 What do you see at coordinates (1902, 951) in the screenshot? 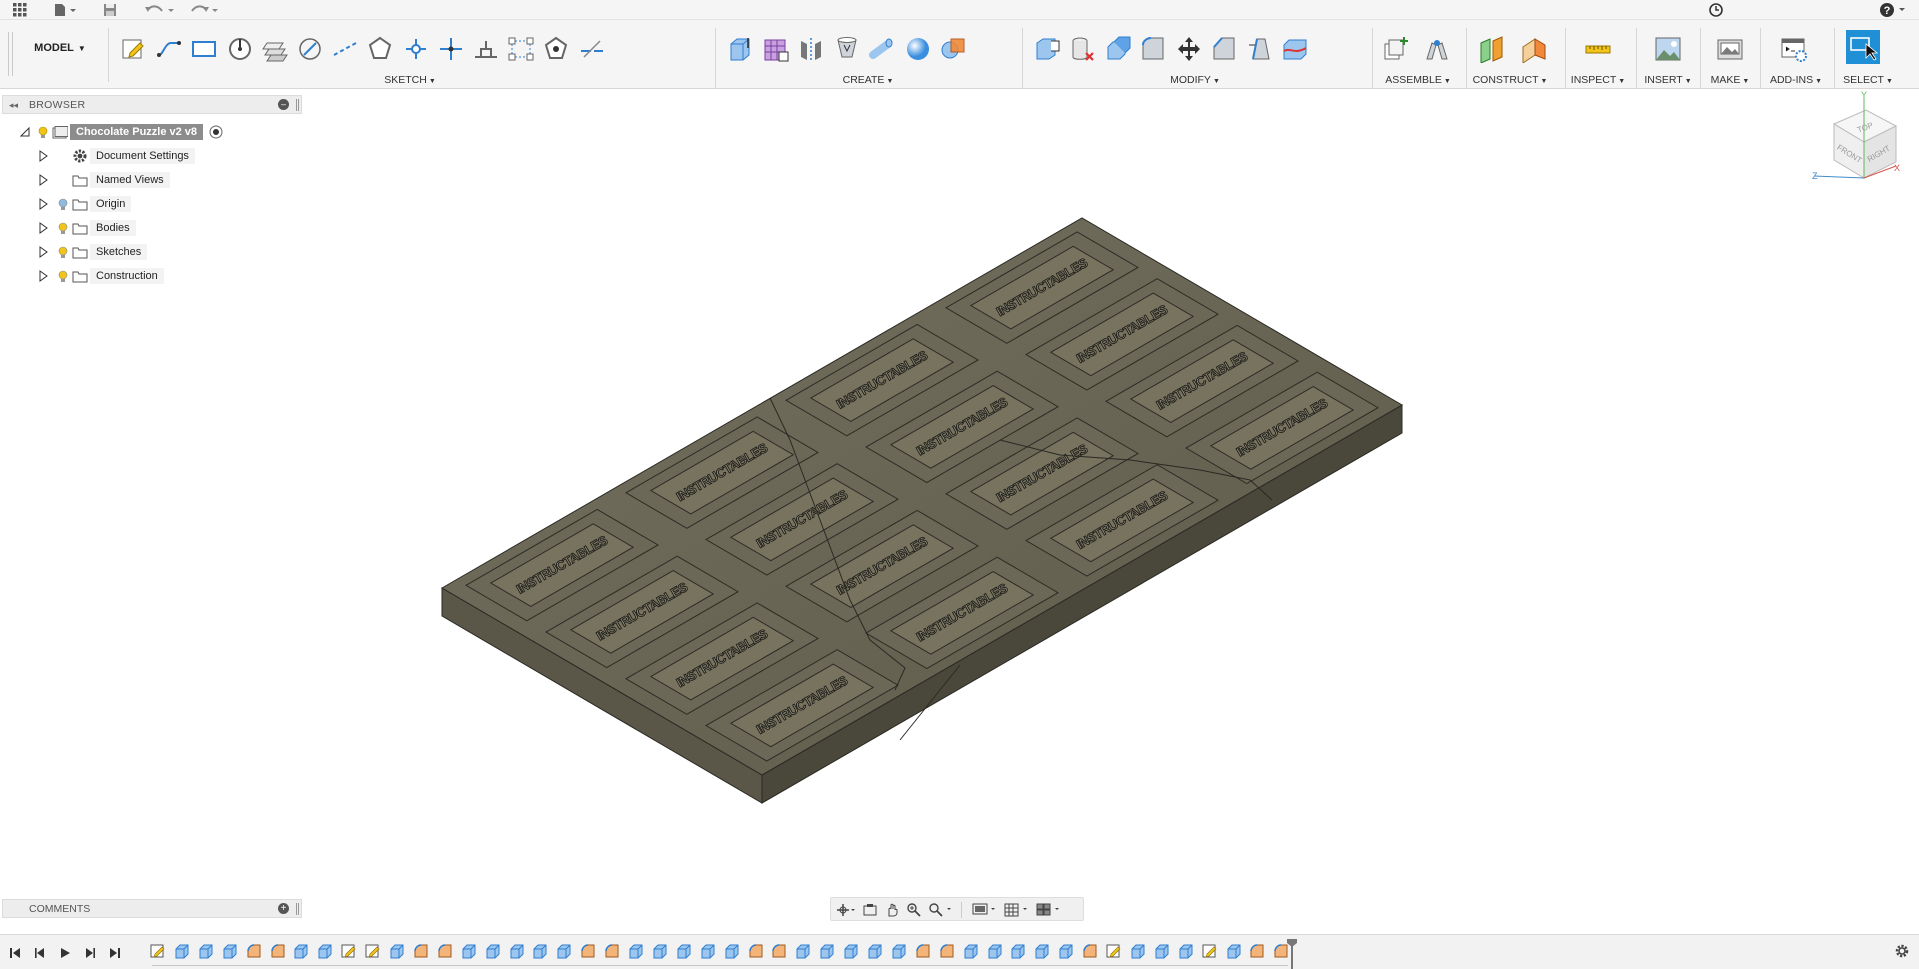
I see `timeline-settings-icon` at bounding box center [1902, 951].